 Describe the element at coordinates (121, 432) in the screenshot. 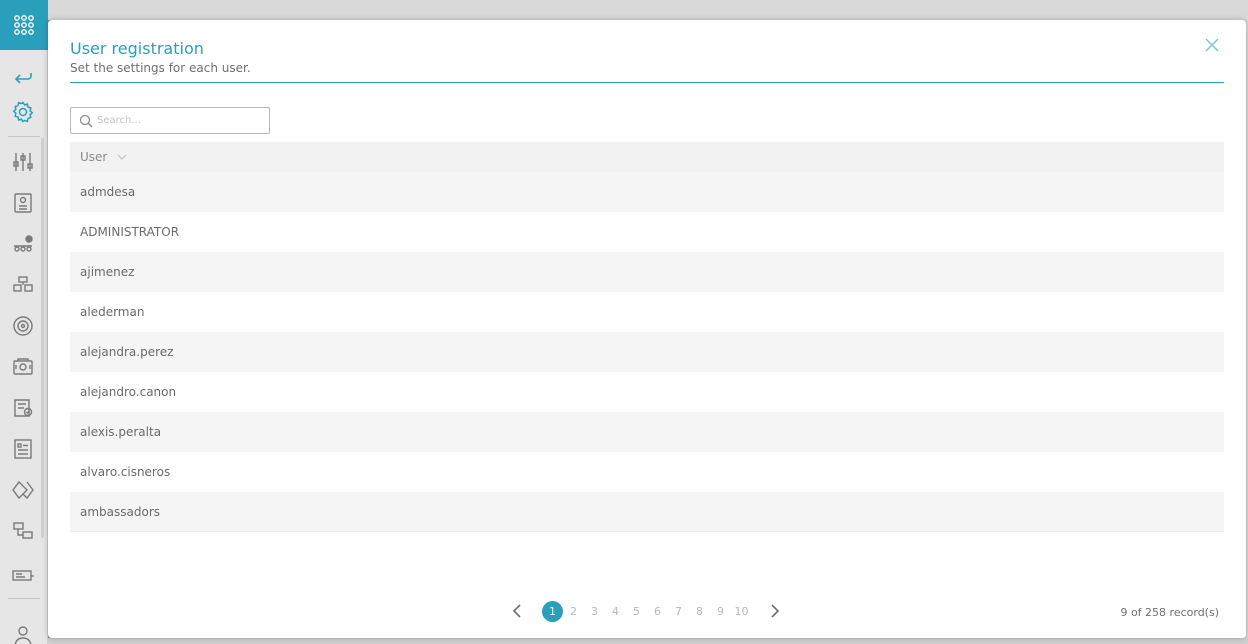

I see `user-cell: alexis.peralta` at that location.